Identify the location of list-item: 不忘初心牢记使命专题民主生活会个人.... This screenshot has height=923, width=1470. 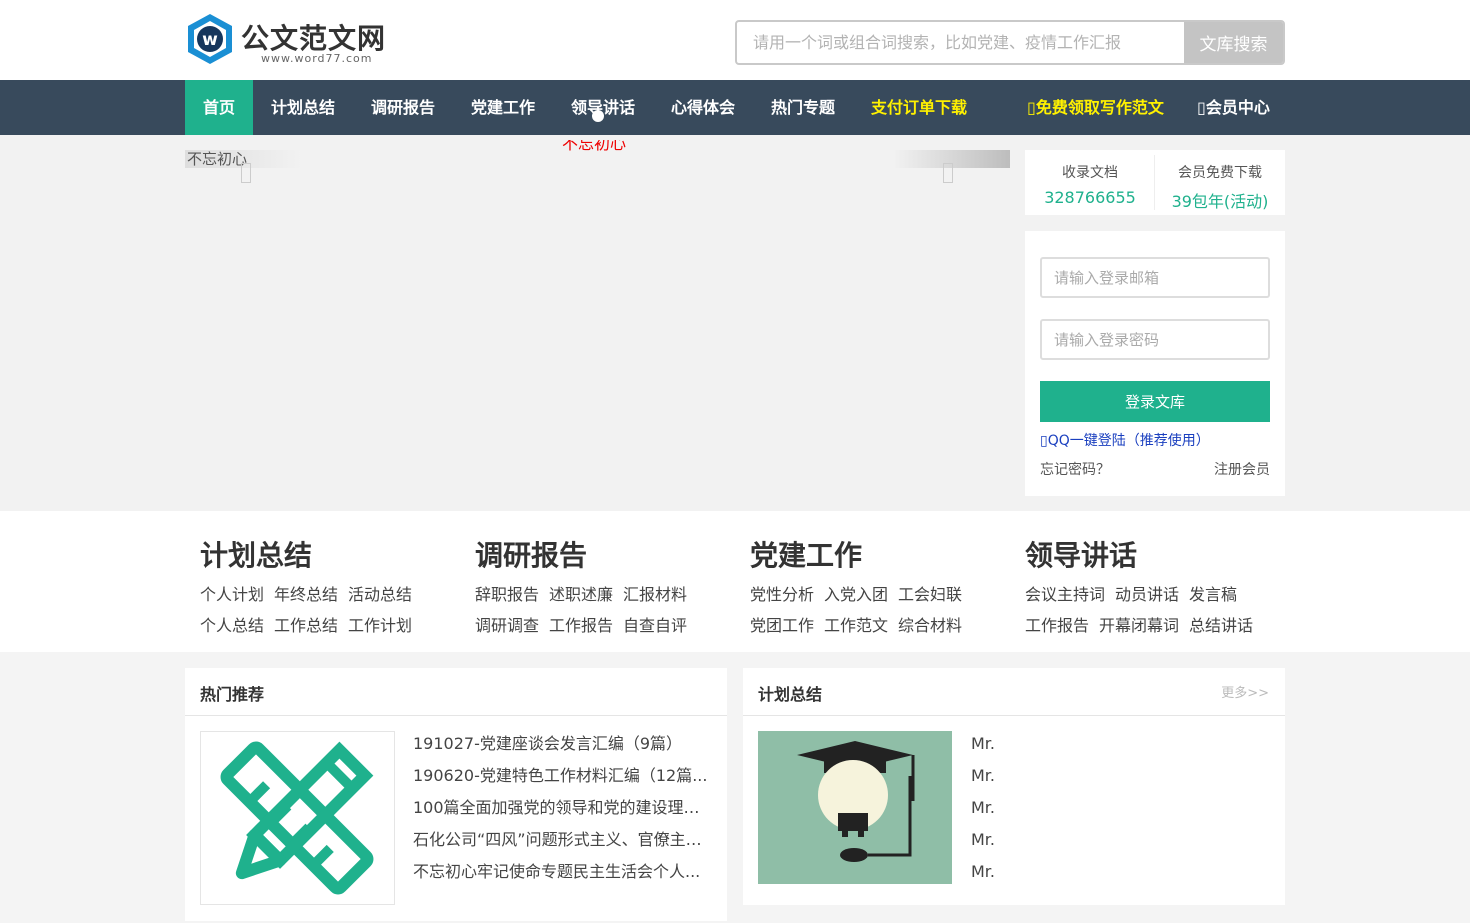
(563, 872).